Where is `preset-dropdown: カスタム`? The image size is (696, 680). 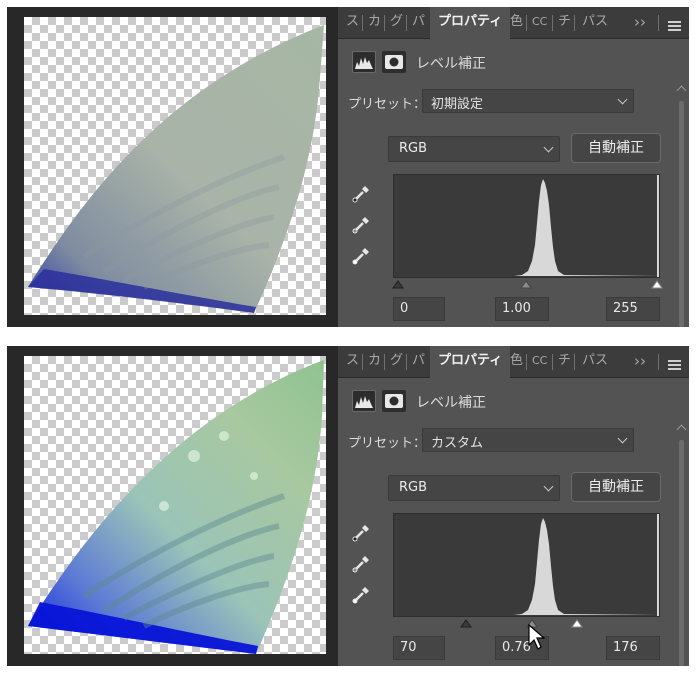 preset-dropdown: カスタム is located at coordinates (528, 440).